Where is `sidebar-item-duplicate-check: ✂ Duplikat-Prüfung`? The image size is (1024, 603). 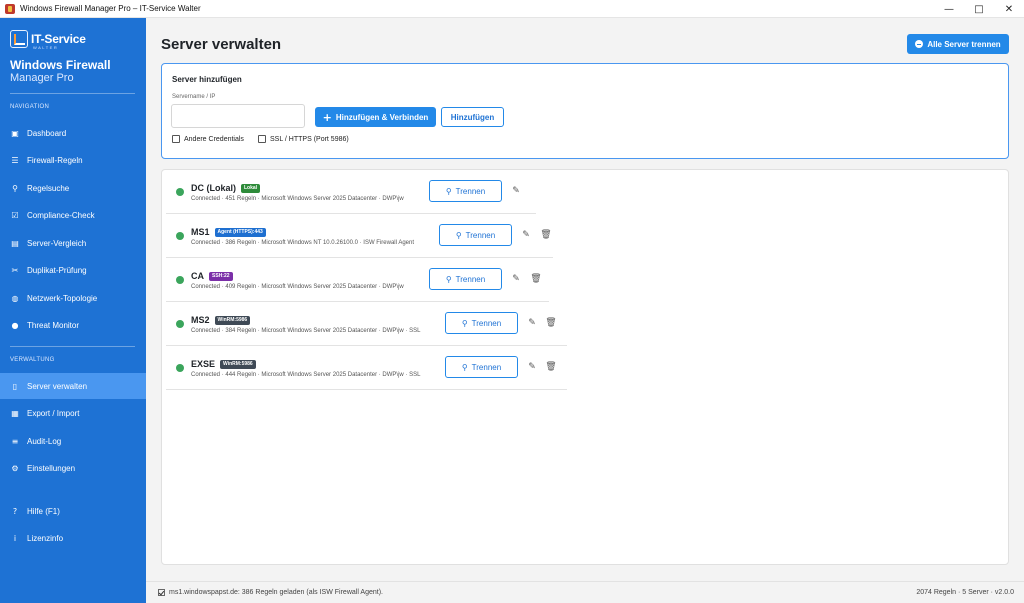 sidebar-item-duplicate-check: ✂ Duplikat-Prüfung is located at coordinates (73, 270).